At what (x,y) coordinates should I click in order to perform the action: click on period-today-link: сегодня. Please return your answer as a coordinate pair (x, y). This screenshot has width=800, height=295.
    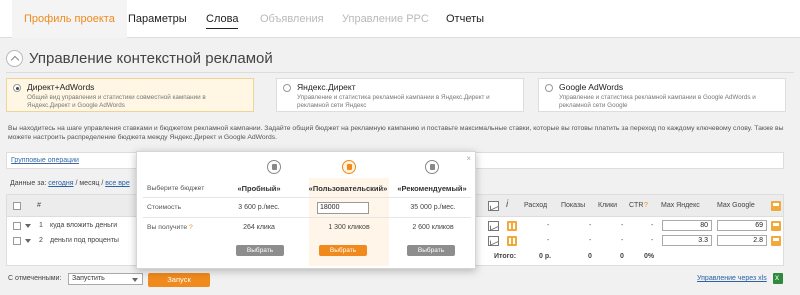
    Looking at the image, I should click on (60, 183).